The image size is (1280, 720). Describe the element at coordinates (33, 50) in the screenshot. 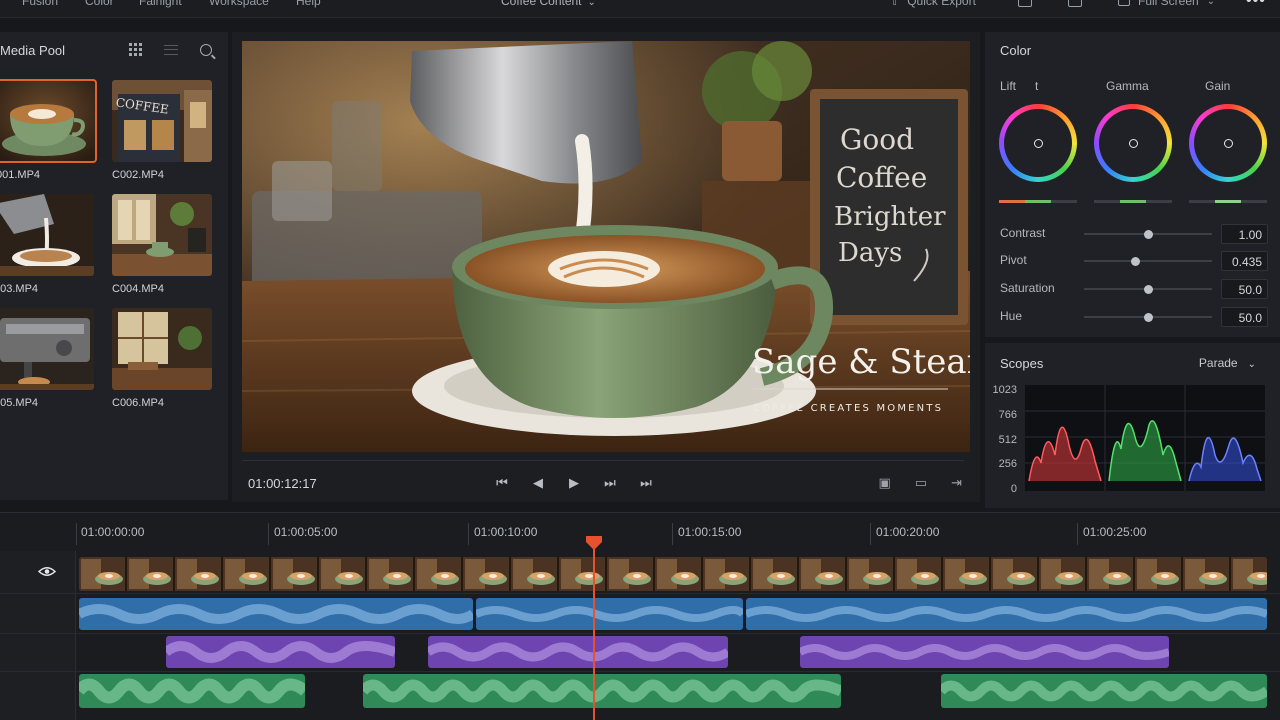

I see `media-pool-title: Media Pool` at that location.